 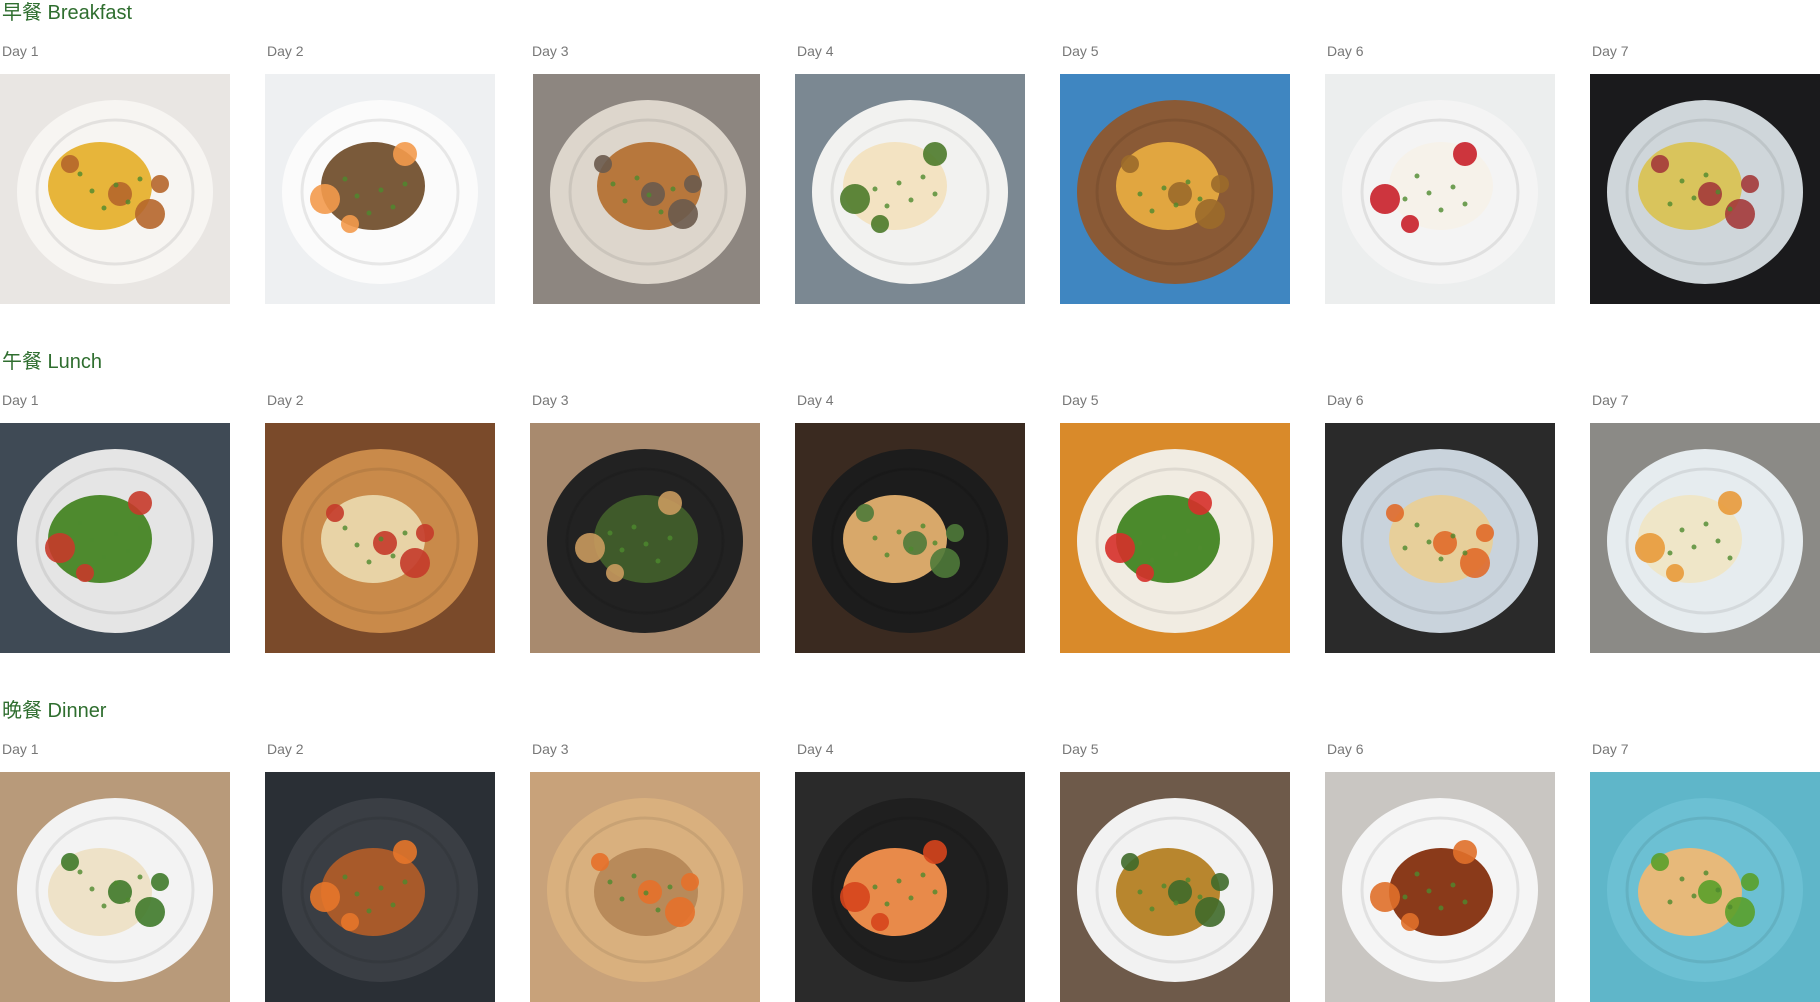 What do you see at coordinates (115, 538) in the screenshot?
I see `green-salad-bread-photo` at bounding box center [115, 538].